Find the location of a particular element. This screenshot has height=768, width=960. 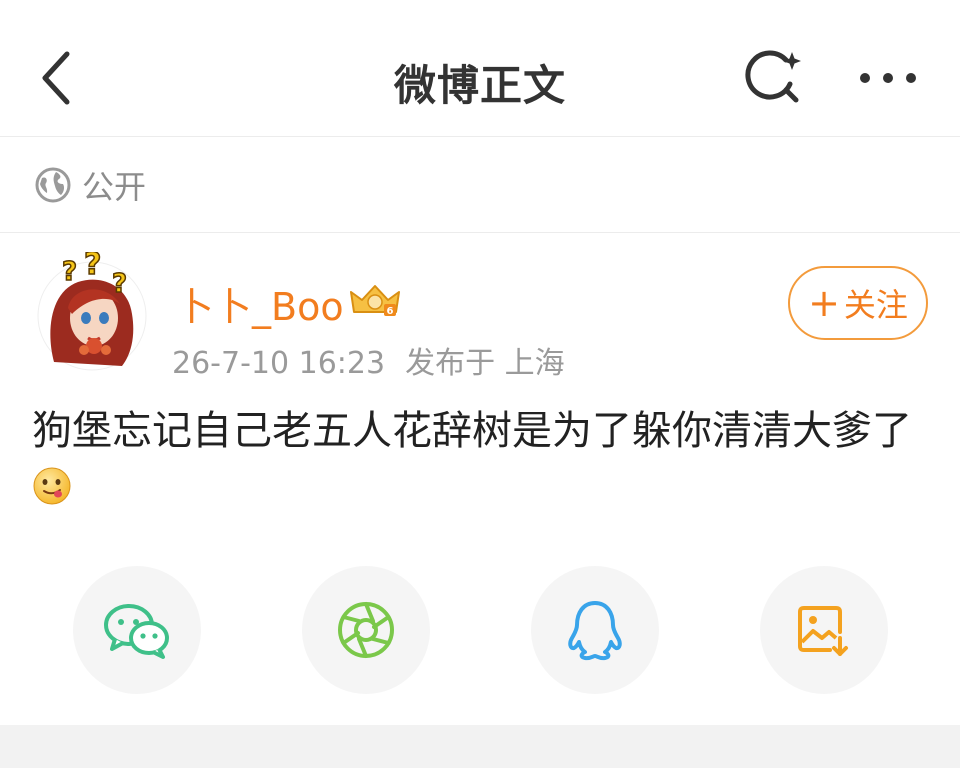

author-name: 卜卜_Boo is located at coordinates (260, 303).